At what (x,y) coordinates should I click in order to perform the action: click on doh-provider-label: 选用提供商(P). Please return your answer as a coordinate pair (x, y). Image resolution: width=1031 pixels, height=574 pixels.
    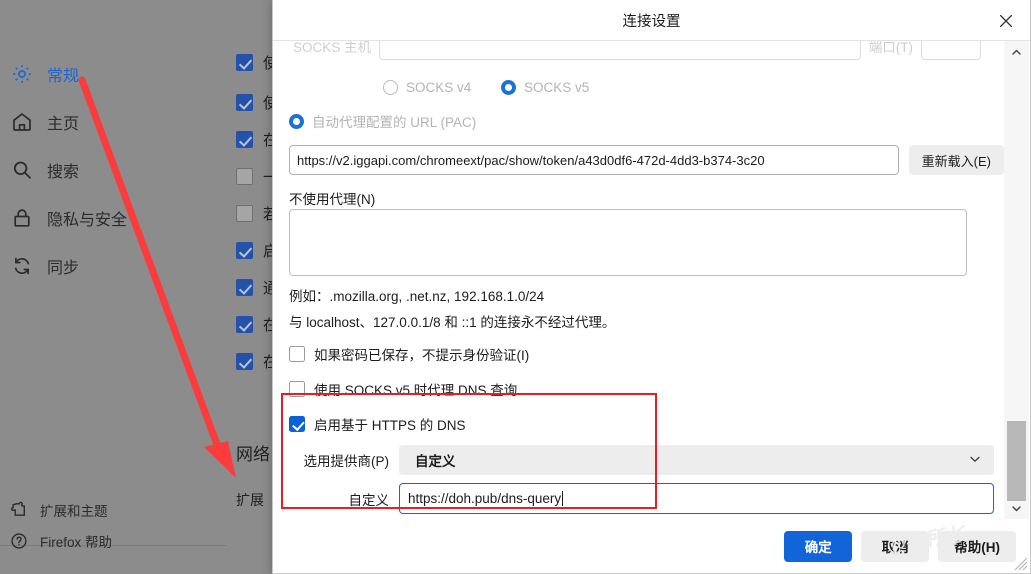
    Looking at the image, I should click on (346, 461).